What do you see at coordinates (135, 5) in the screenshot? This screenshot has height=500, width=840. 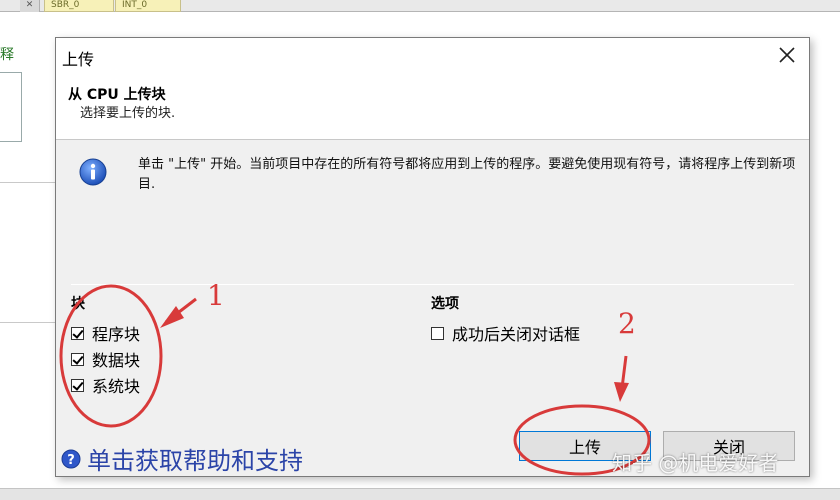 I see `tab-int-label: INT_0` at bounding box center [135, 5].